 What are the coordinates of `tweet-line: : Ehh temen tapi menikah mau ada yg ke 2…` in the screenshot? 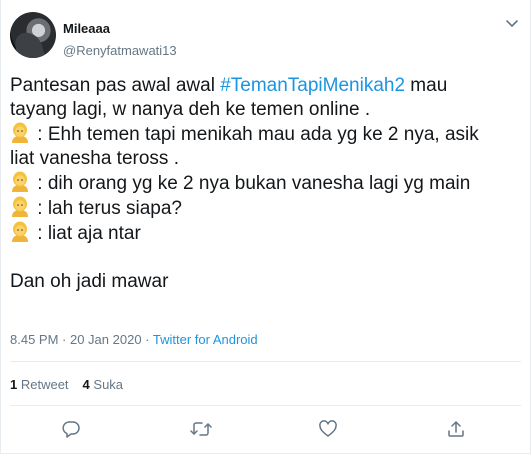 It's located at (266, 134).